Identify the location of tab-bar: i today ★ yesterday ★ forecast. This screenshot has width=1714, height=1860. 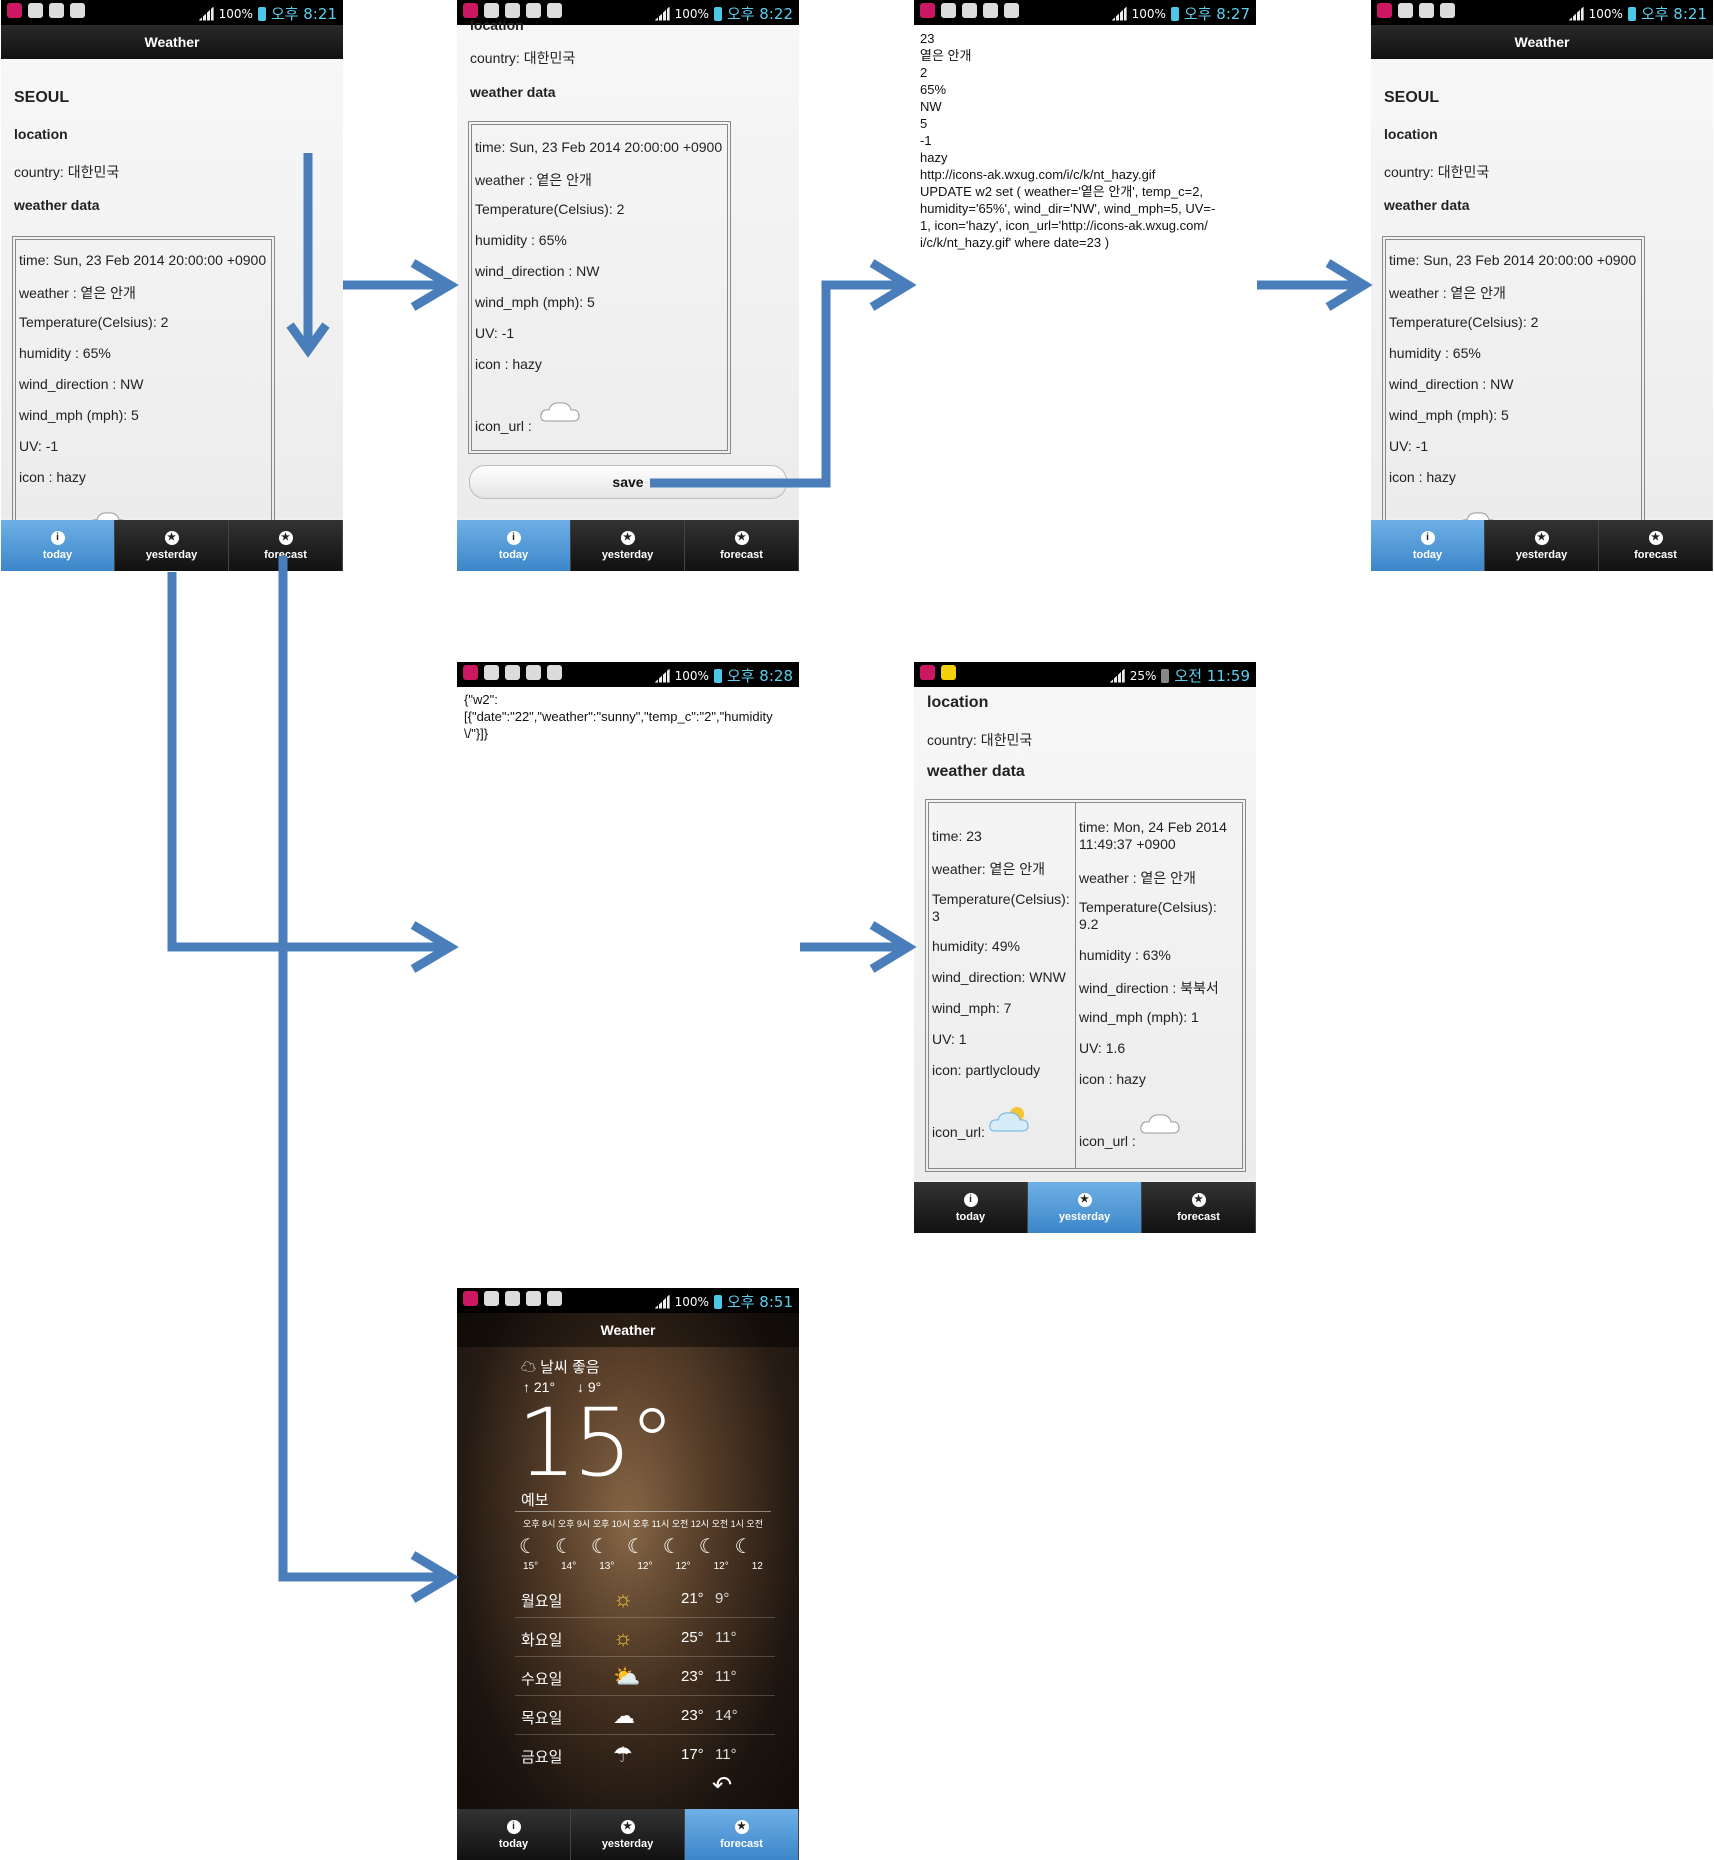
(172, 545).